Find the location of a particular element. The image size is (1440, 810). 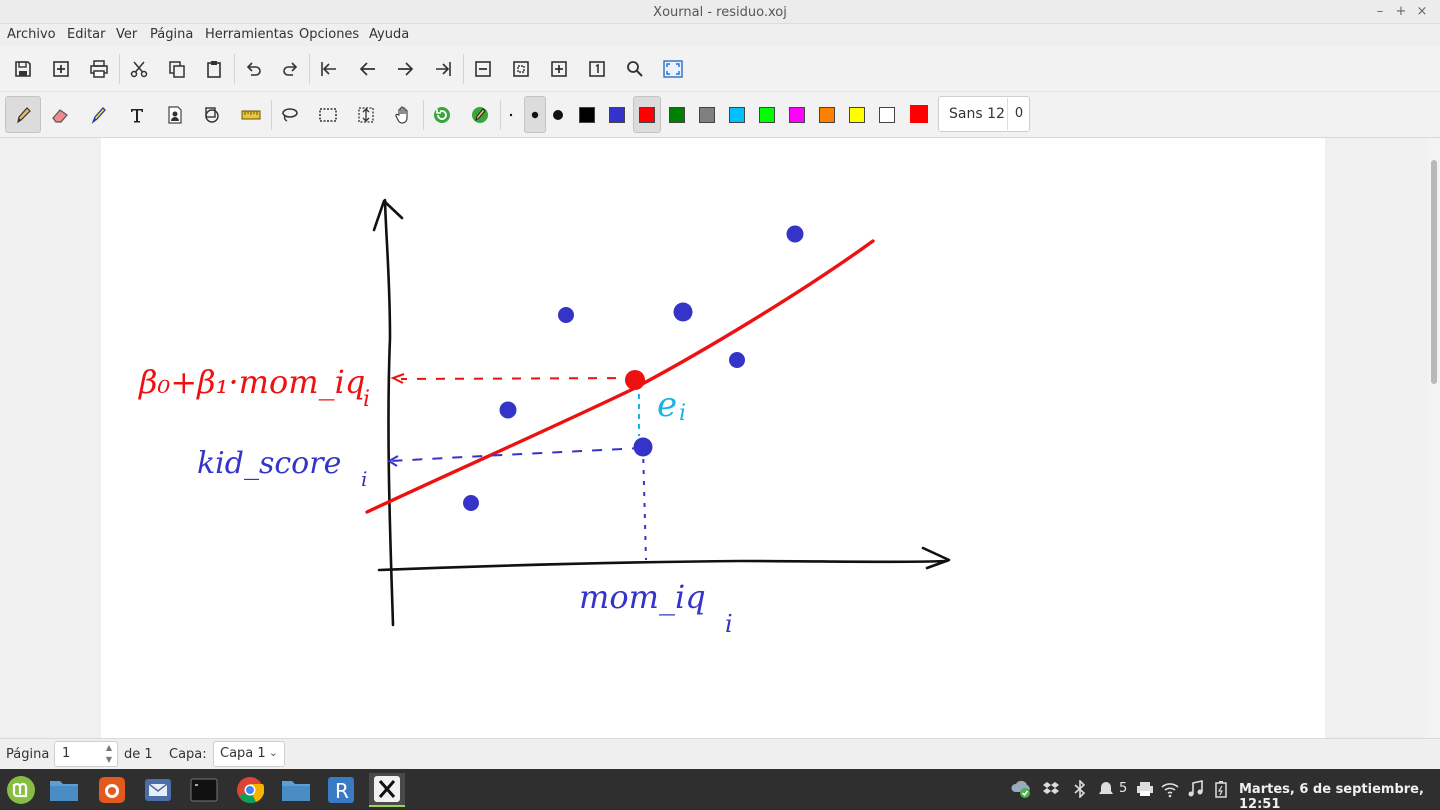

dropbox-icon is located at coordinates (1051, 791).